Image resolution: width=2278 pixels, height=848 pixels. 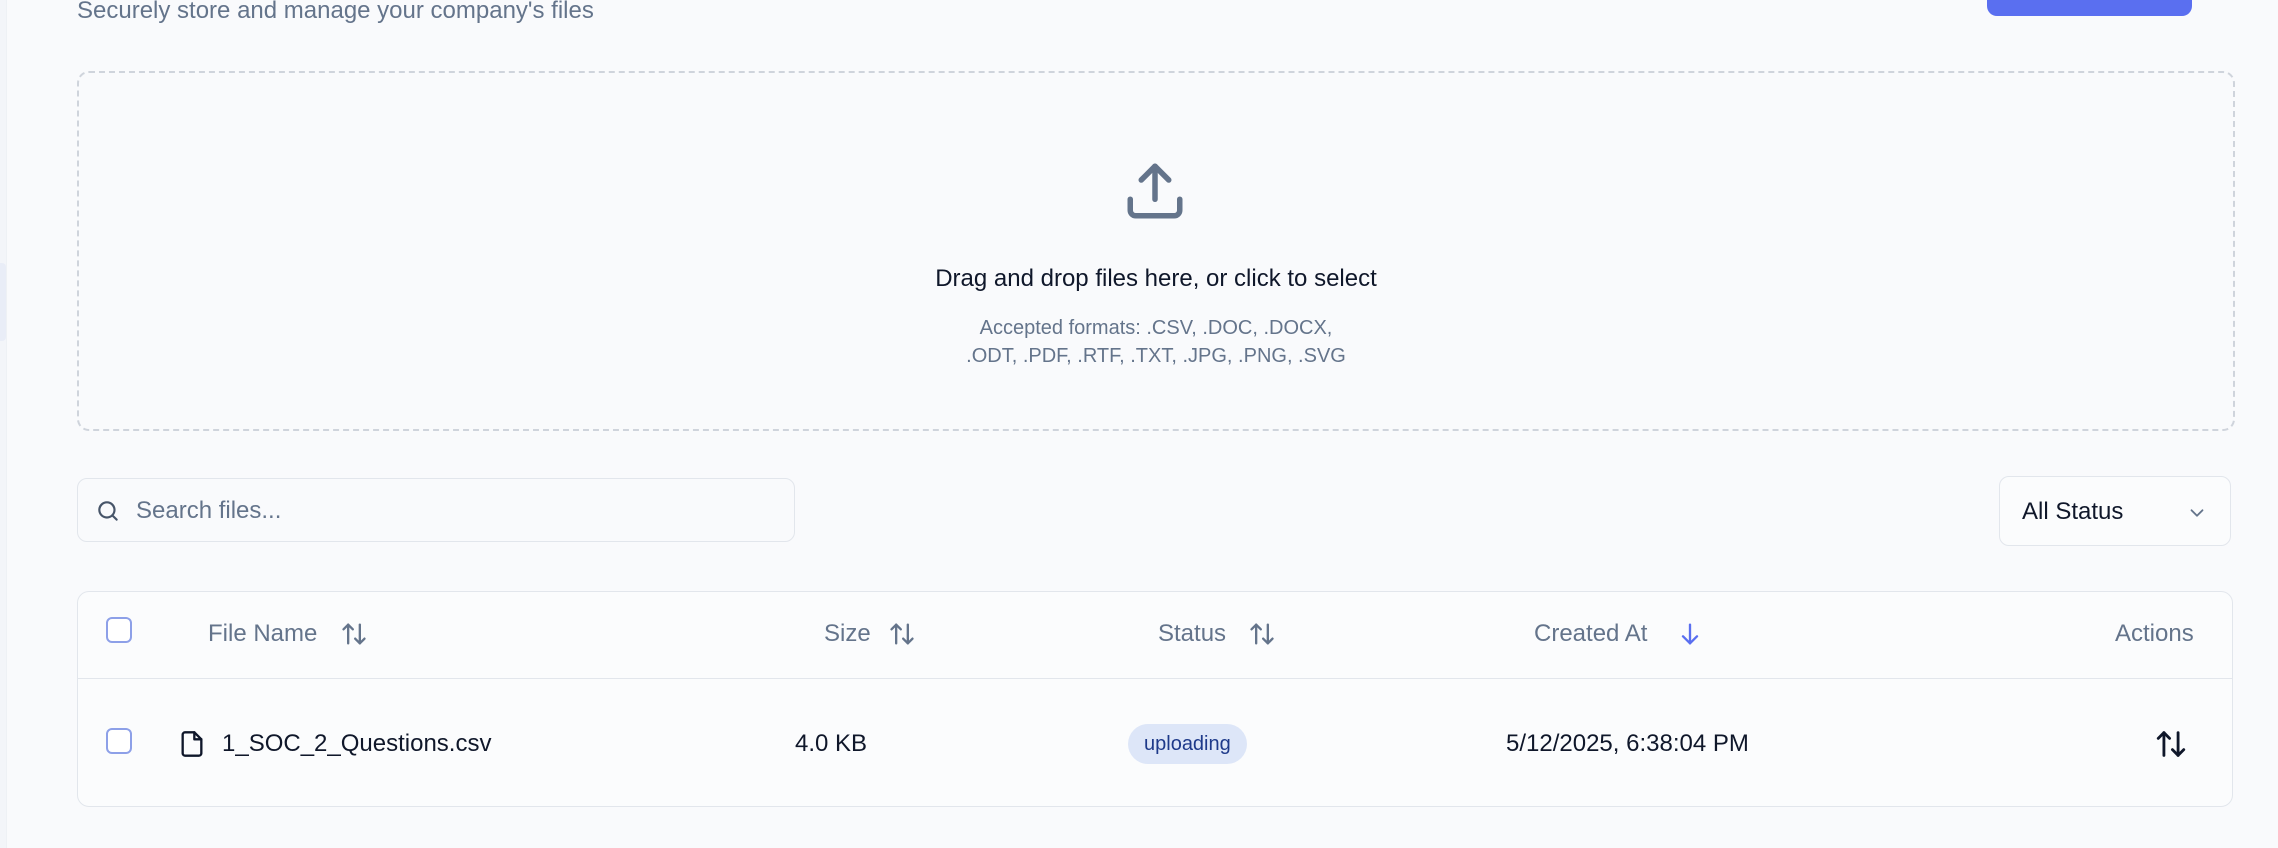 What do you see at coordinates (2197, 513) in the screenshot?
I see `chevron-down-icon` at bounding box center [2197, 513].